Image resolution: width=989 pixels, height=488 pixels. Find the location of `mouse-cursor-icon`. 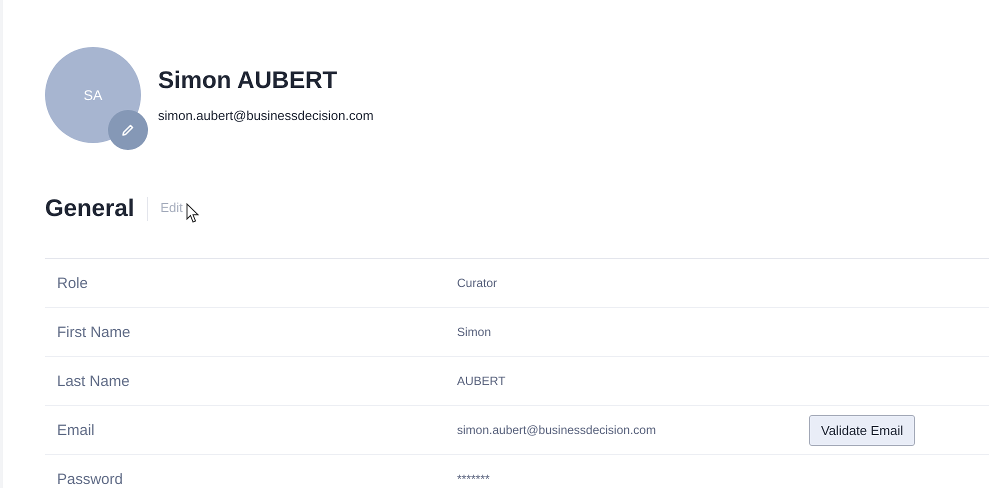

mouse-cursor-icon is located at coordinates (193, 213).